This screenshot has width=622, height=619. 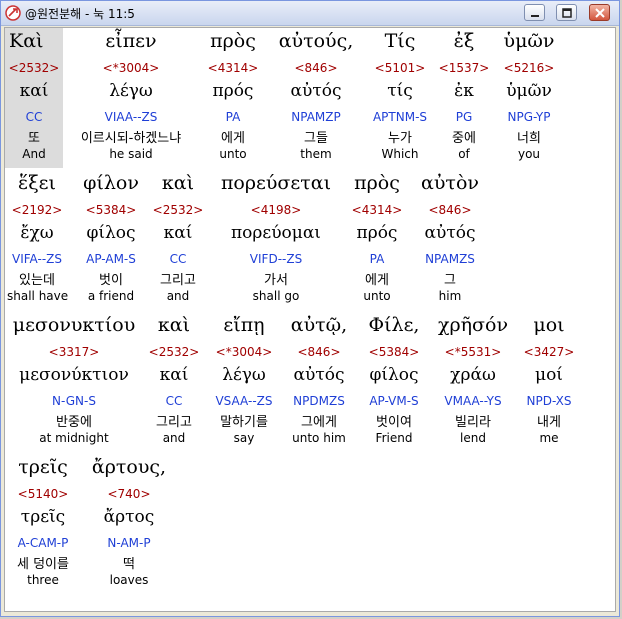 What do you see at coordinates (377, 280) in the screenshot?
I see `korean-gloss: 에게` at bounding box center [377, 280].